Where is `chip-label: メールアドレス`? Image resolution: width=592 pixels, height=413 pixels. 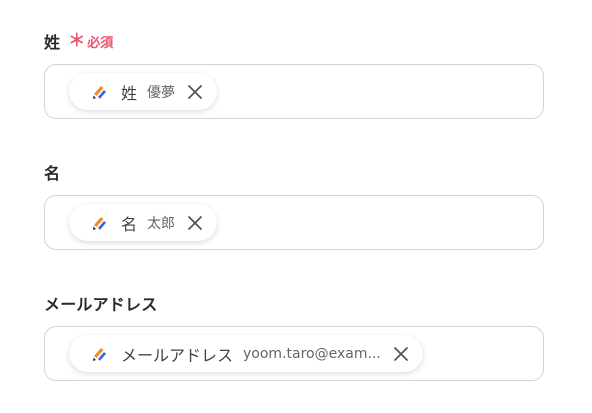
chip-label: メールアドレス is located at coordinates (177, 355).